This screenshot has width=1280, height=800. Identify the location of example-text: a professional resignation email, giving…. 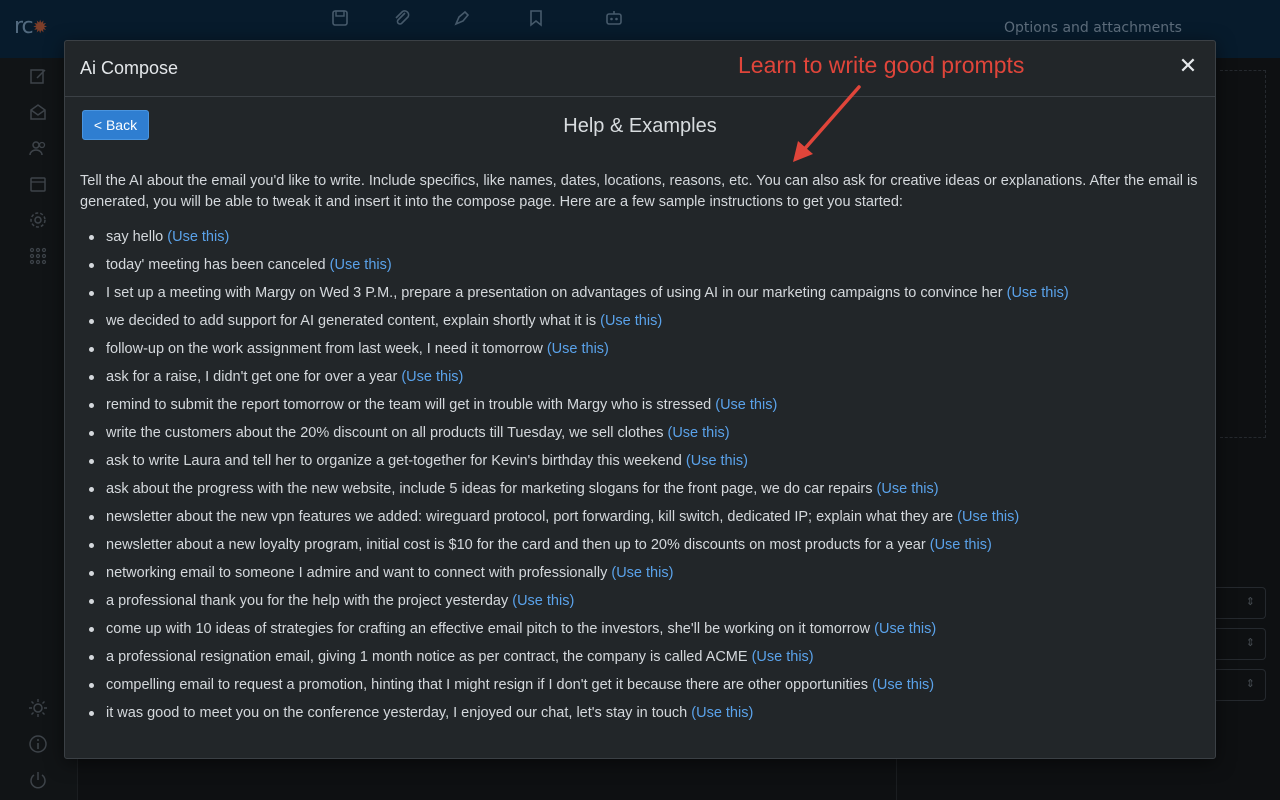
(427, 657).